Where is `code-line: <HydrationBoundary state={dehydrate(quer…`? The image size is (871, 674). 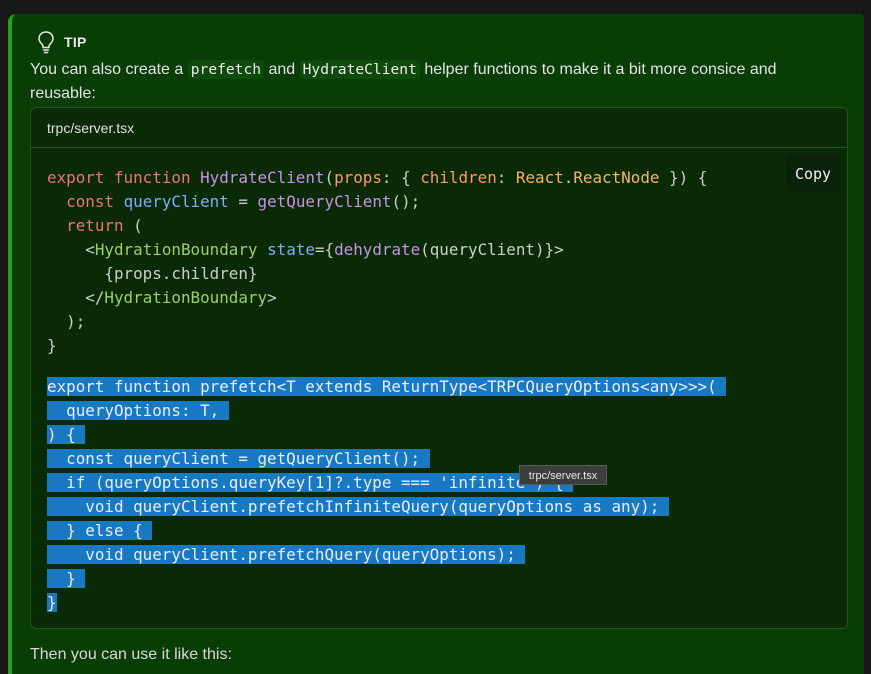
code-line: <HydrationBoundary state={dehydrate(quer… is located at coordinates (324, 249).